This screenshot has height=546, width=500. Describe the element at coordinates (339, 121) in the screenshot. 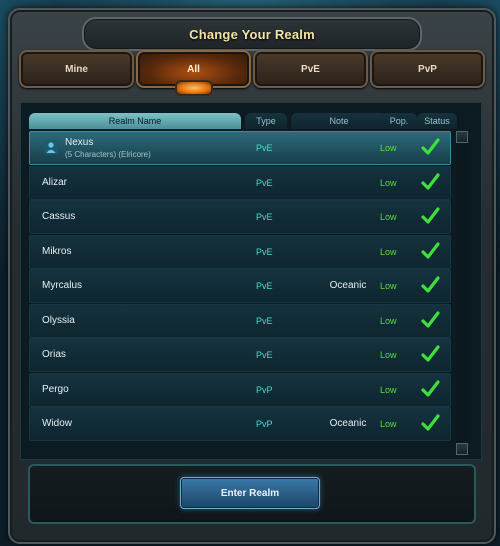

I see `column-header-note: Note` at that location.